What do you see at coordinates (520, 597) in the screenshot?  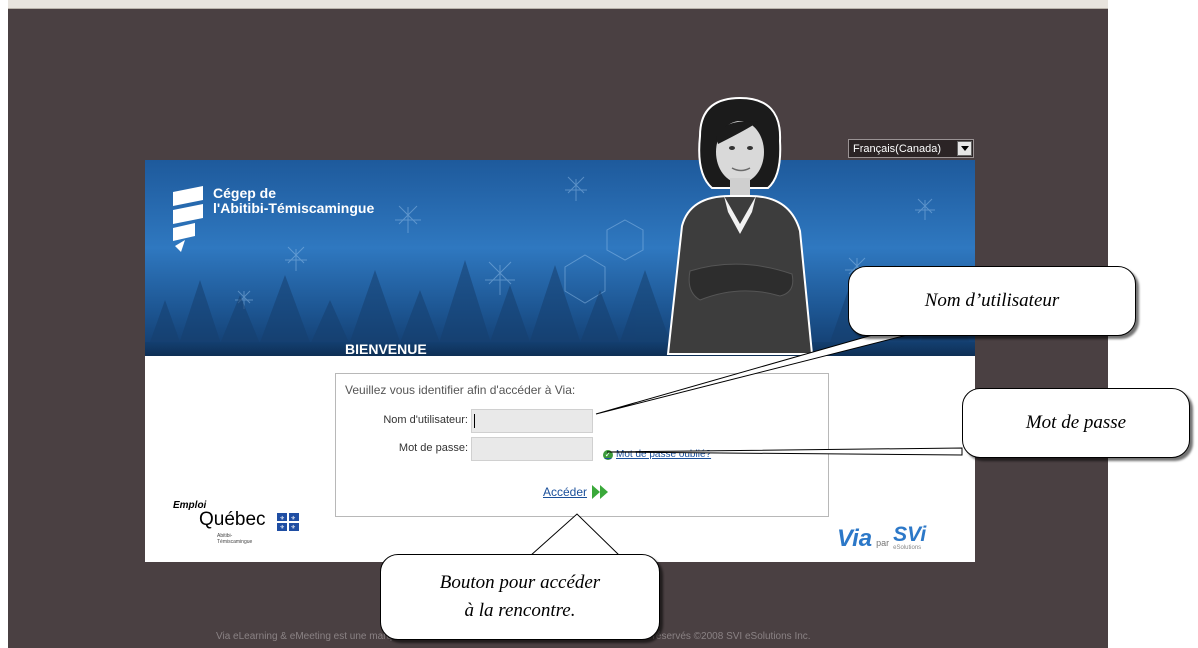 I see `callout-submit: Bouton pour accéder à la rencontre.` at bounding box center [520, 597].